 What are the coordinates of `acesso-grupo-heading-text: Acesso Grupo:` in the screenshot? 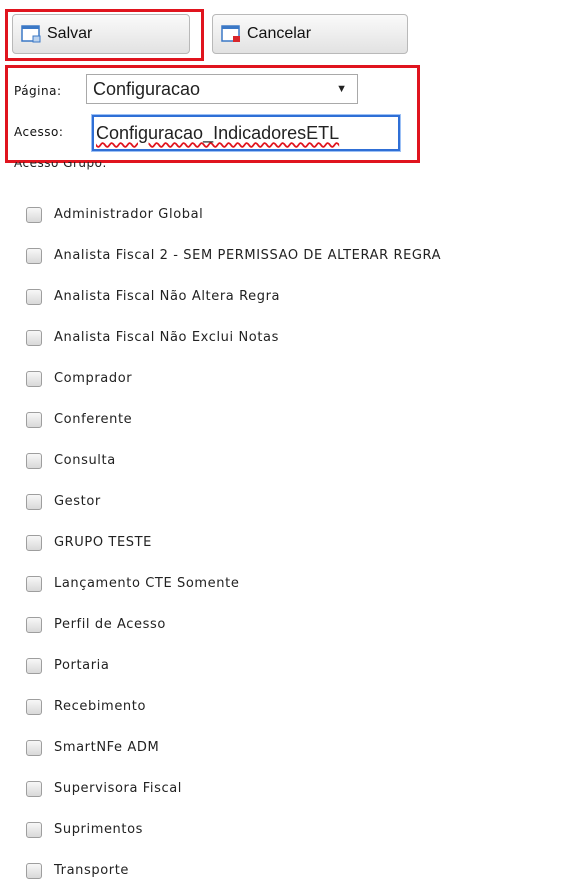 It's located at (60, 166).